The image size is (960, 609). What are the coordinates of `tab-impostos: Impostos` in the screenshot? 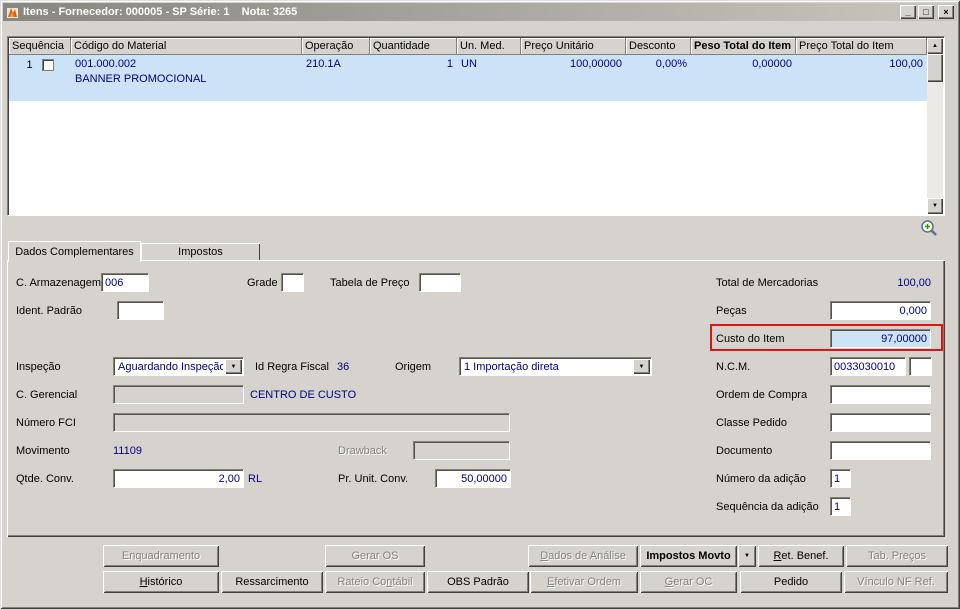 It's located at (200, 252).